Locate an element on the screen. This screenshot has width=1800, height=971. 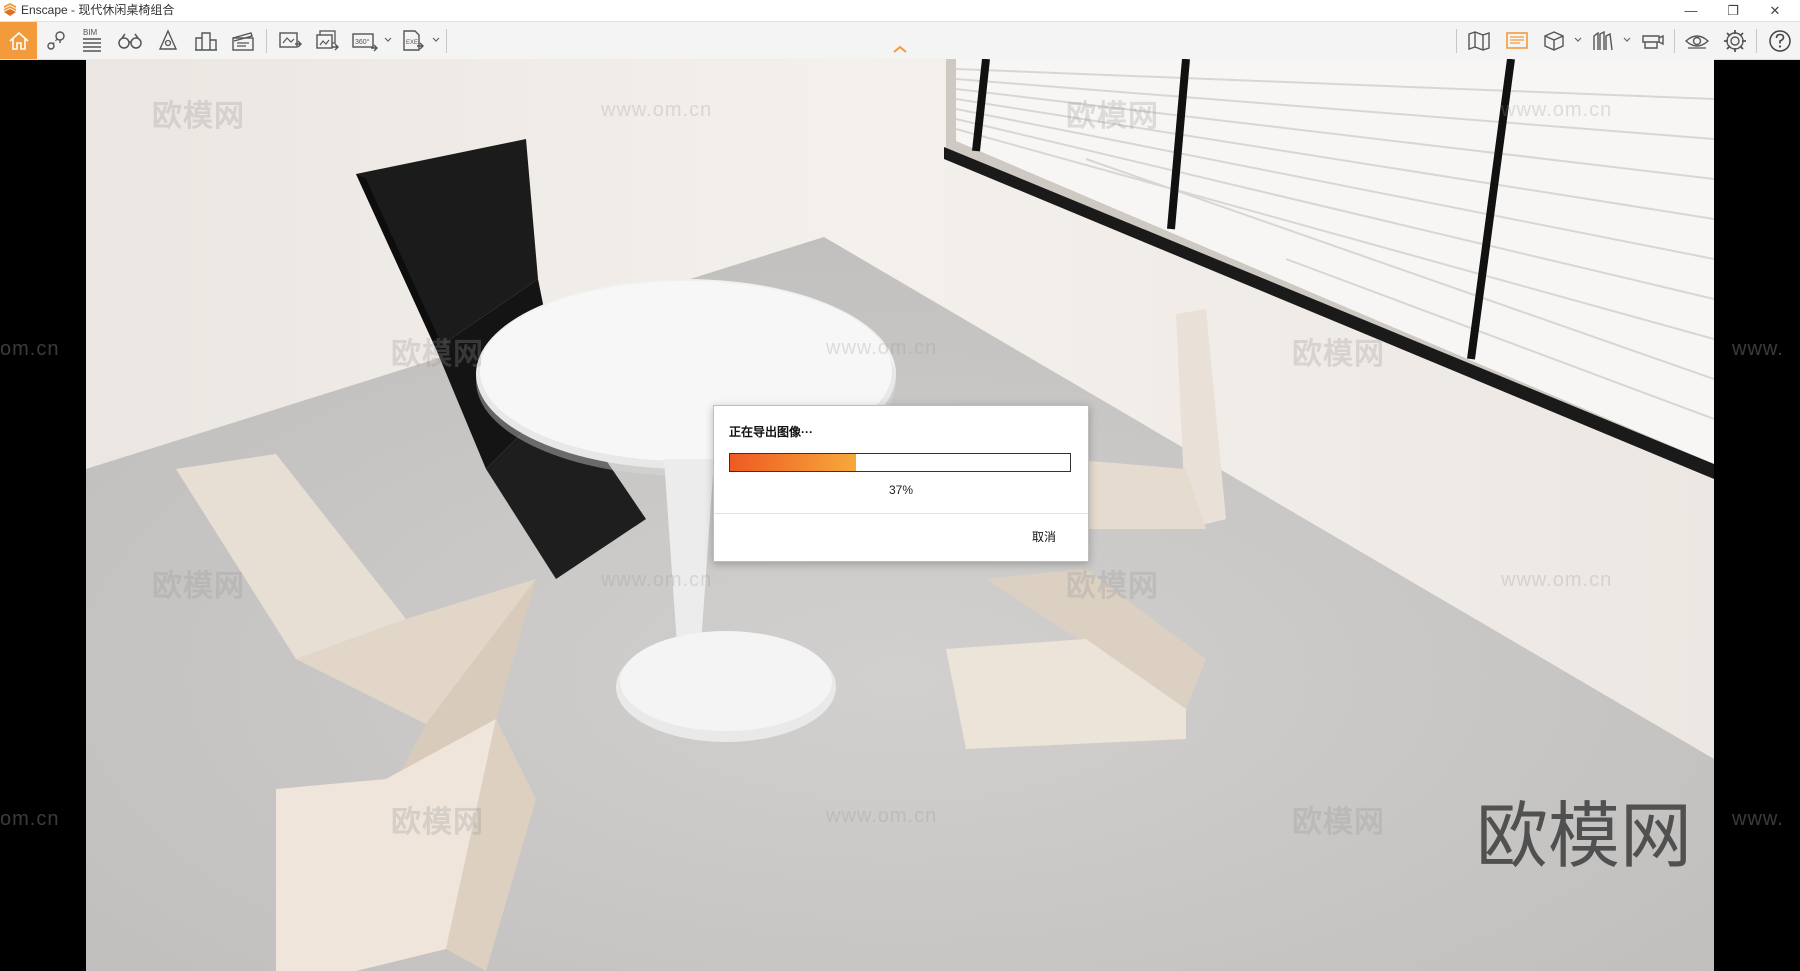
pen-icon is located at coordinates (168, 39).